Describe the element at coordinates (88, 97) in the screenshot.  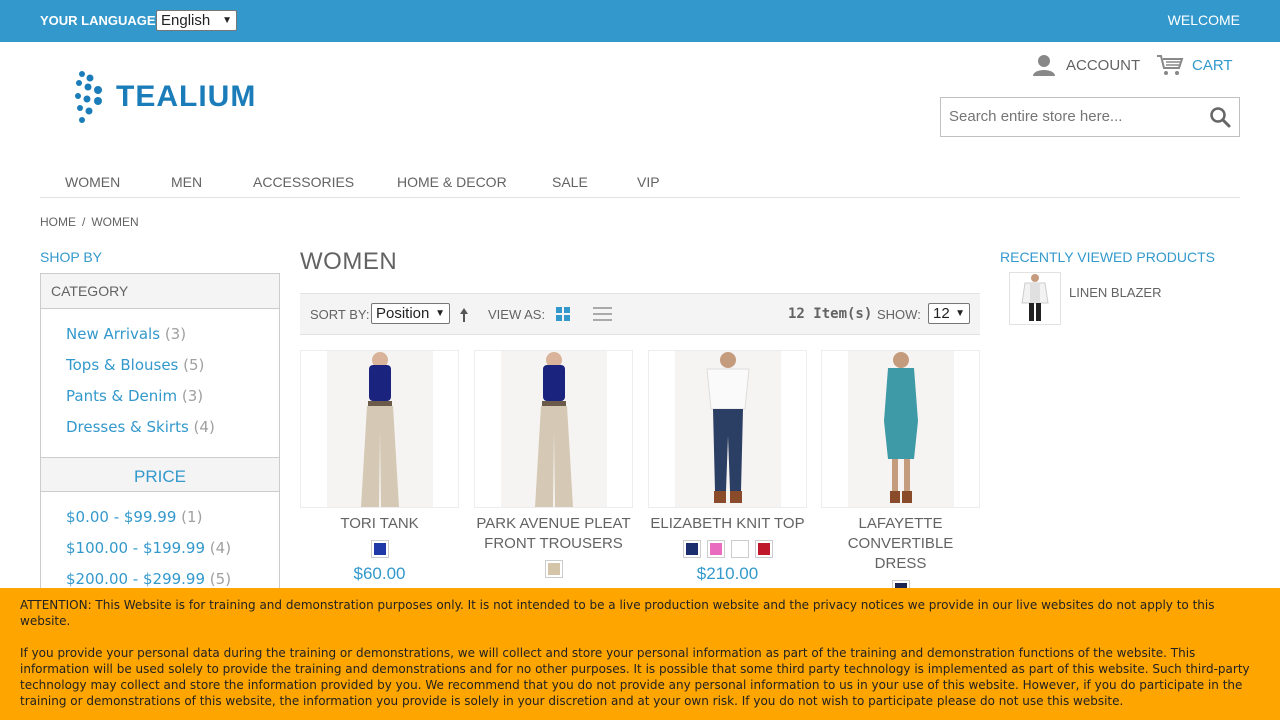
I see `logo-mark-icon` at that location.